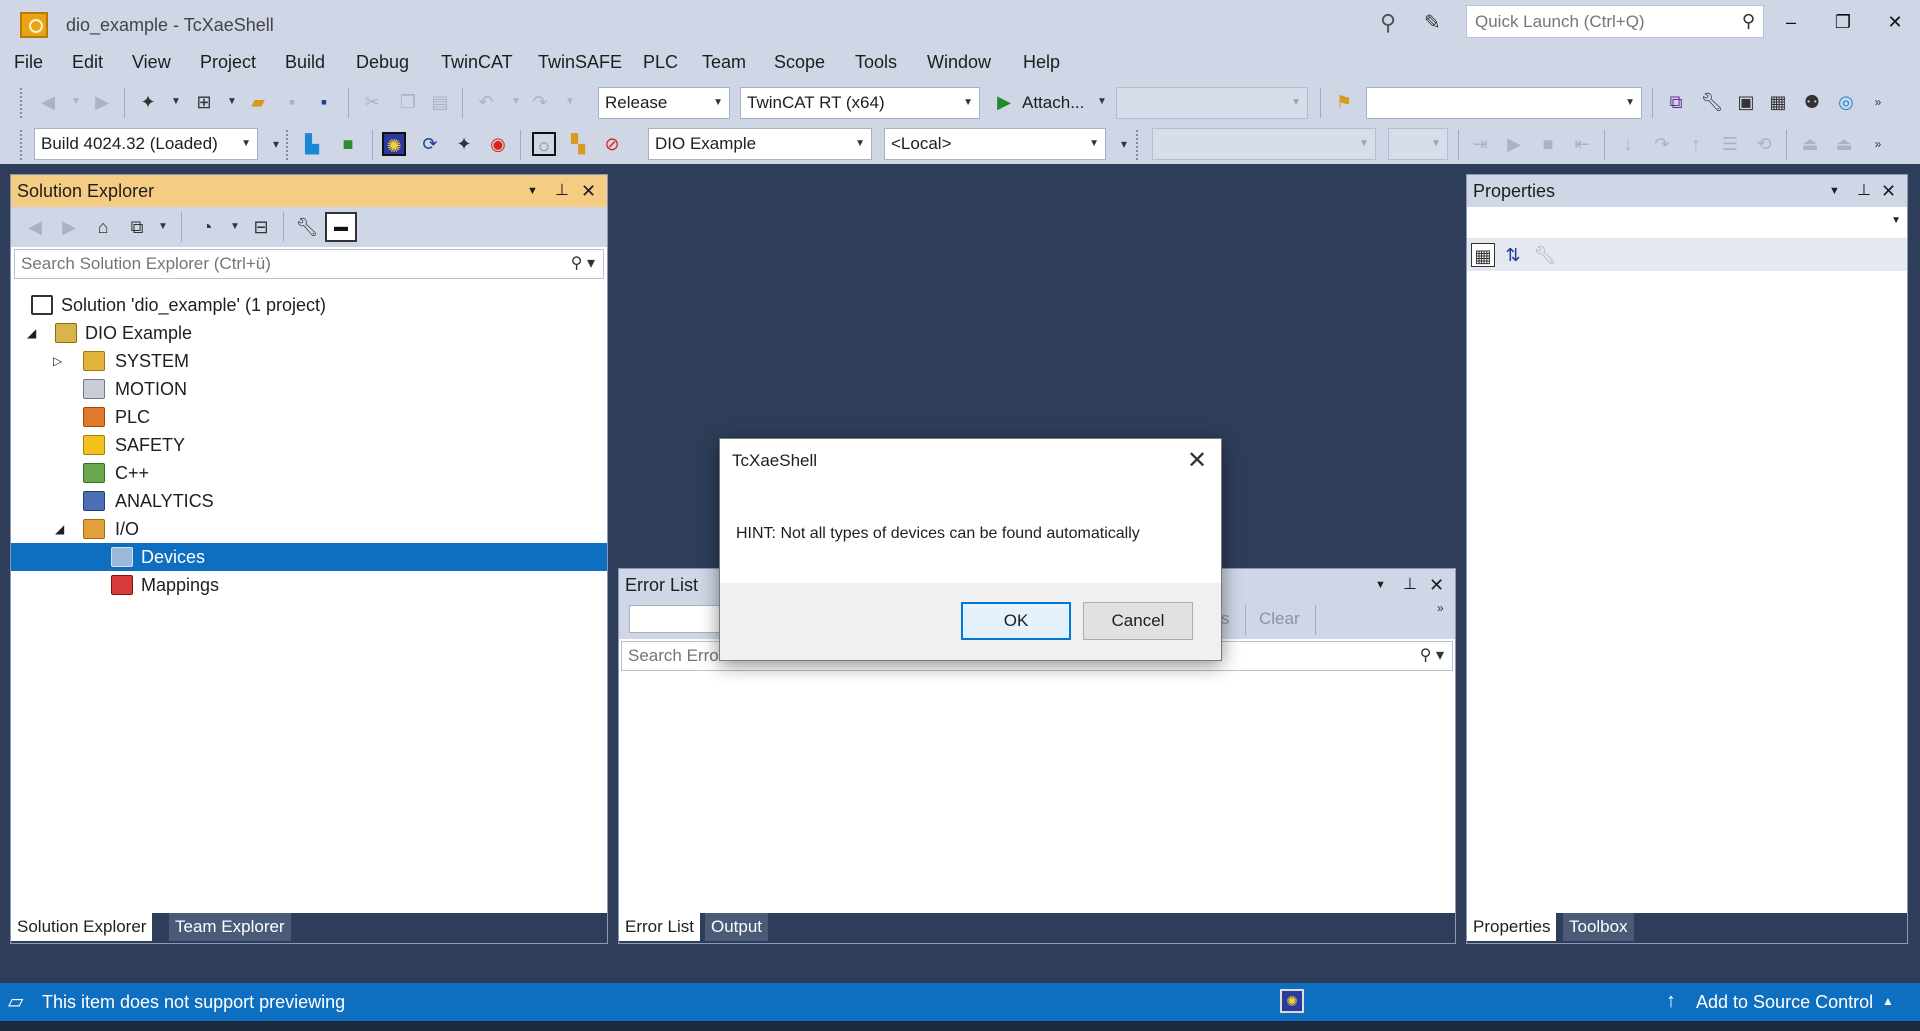  I want to click on filter-icon: ⚲, so click(1391, 22).